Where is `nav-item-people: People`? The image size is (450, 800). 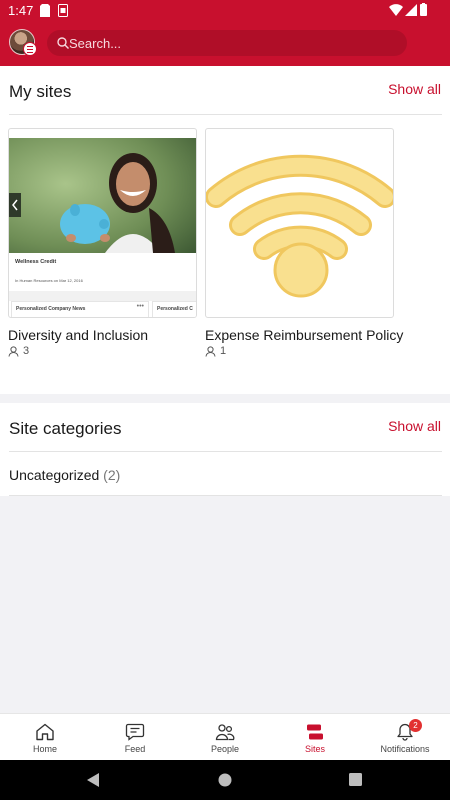 nav-item-people: People is located at coordinates (225, 737).